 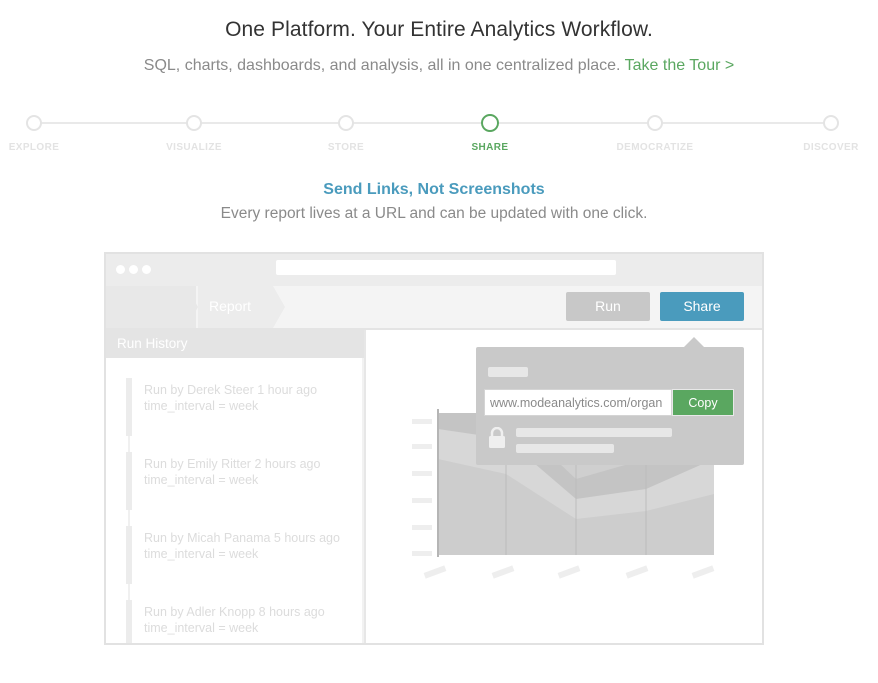 What do you see at coordinates (655, 123) in the screenshot?
I see `step-democratize-dot` at bounding box center [655, 123].